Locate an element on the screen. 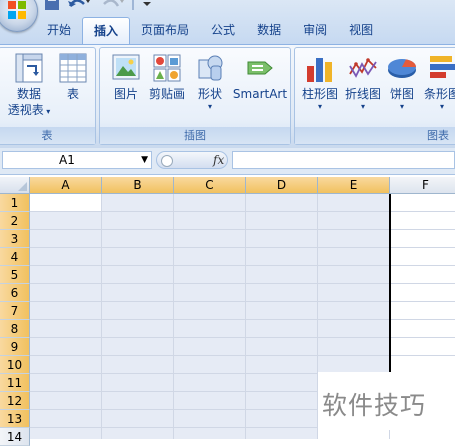  charts-group: 柱形图 ▾ 折线图 ▾ 饼图 ▾ 条形图 ▾ 图表 is located at coordinates (374, 96).